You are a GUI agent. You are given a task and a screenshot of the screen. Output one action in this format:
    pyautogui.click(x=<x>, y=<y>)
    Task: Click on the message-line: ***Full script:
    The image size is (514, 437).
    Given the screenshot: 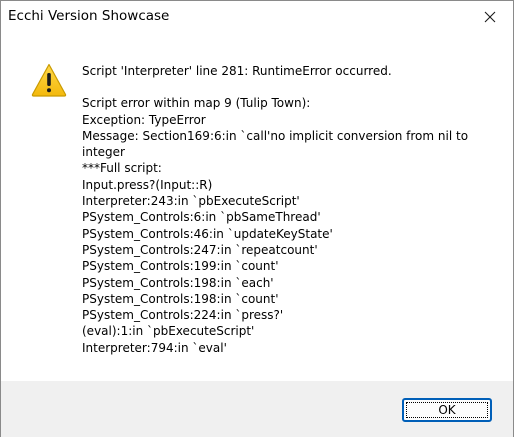 What is the action you would take?
    pyautogui.click(x=122, y=168)
    